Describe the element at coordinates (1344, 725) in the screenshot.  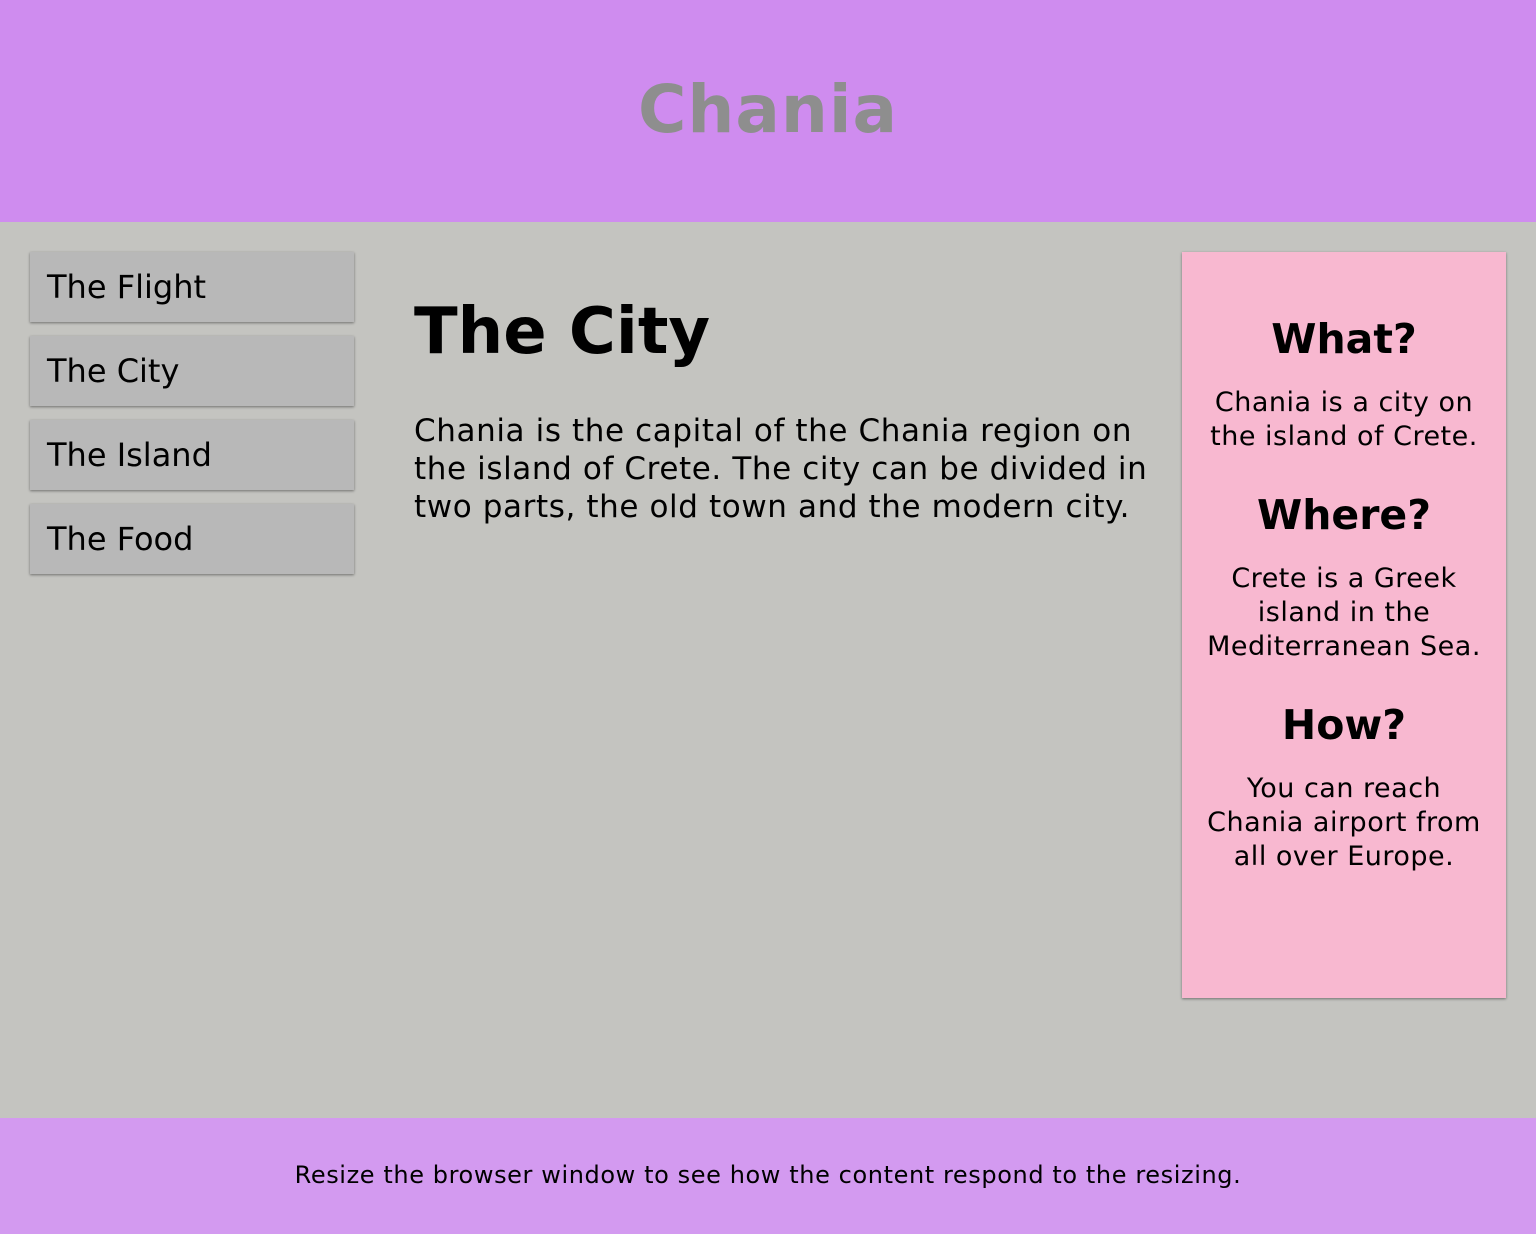
I see `aside-heading-how: How?` at that location.